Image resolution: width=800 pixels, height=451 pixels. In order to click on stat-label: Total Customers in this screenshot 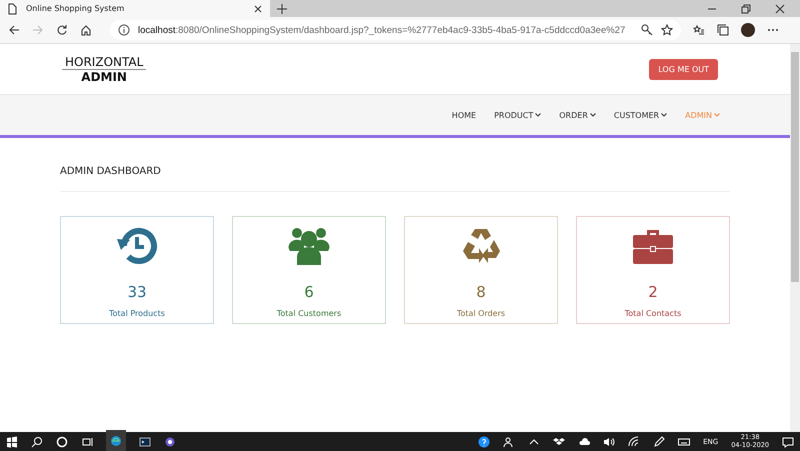, I will do `click(309, 313)`.